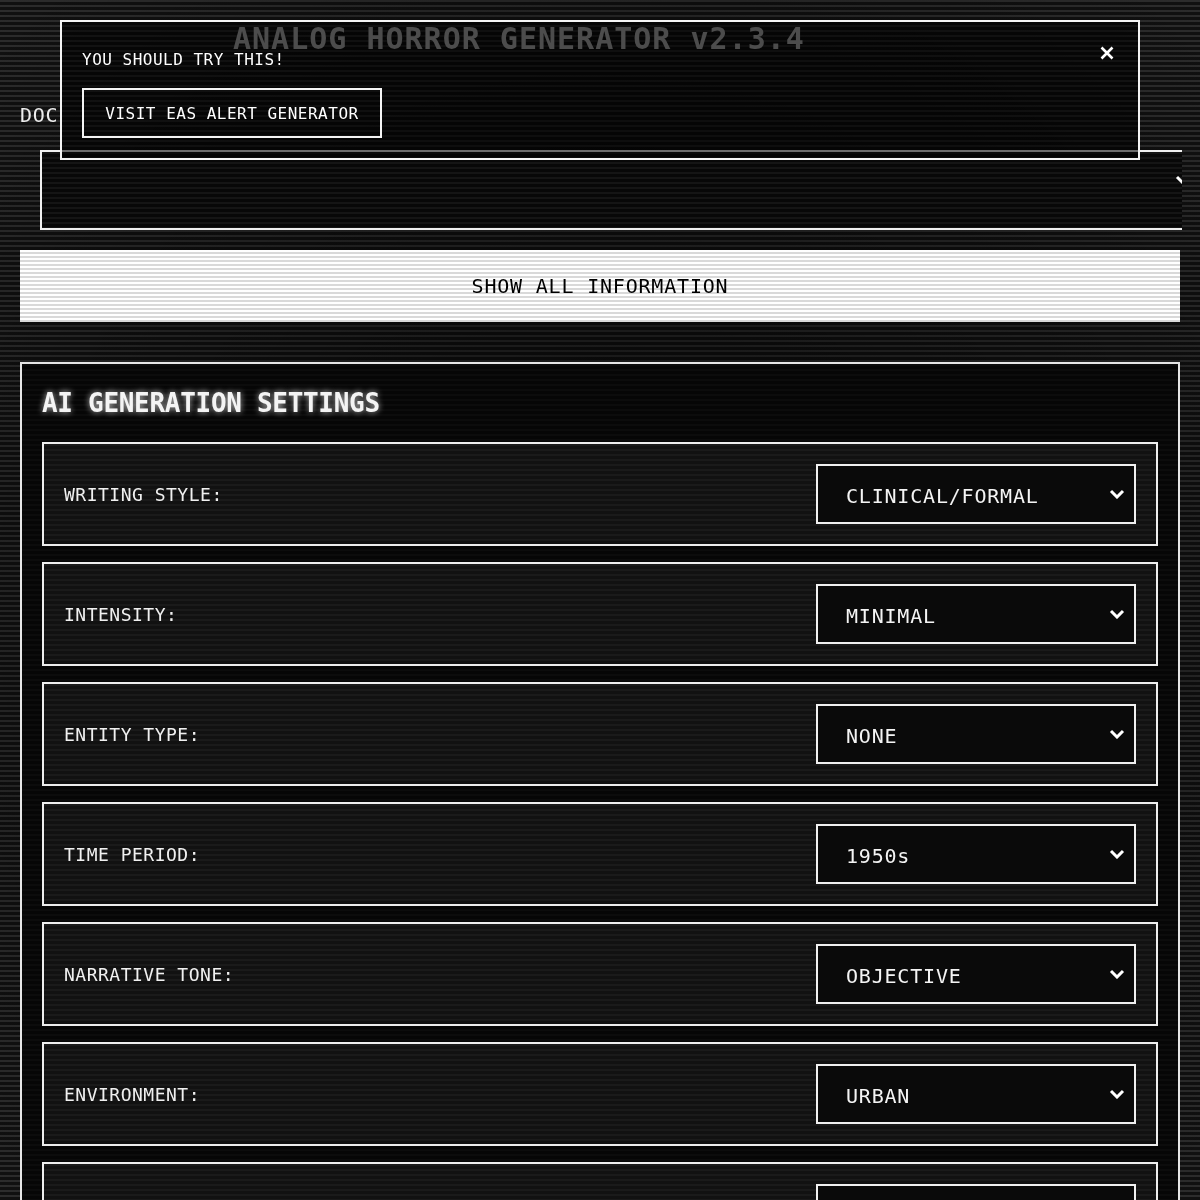  I want to click on close-icon, so click(1107, 53).